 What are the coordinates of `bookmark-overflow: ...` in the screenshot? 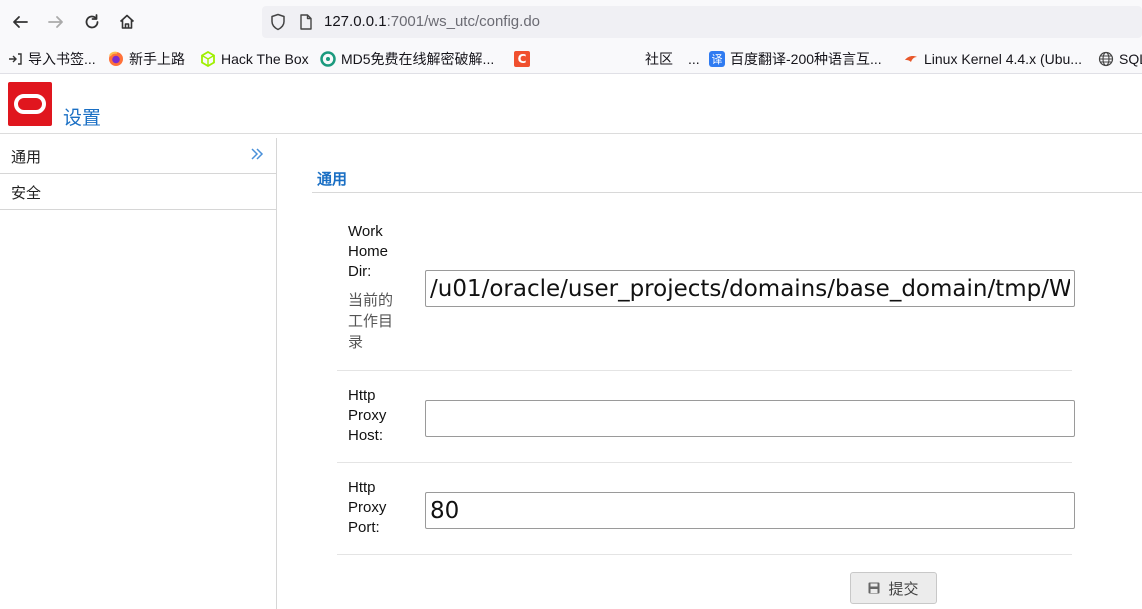 It's located at (694, 59).